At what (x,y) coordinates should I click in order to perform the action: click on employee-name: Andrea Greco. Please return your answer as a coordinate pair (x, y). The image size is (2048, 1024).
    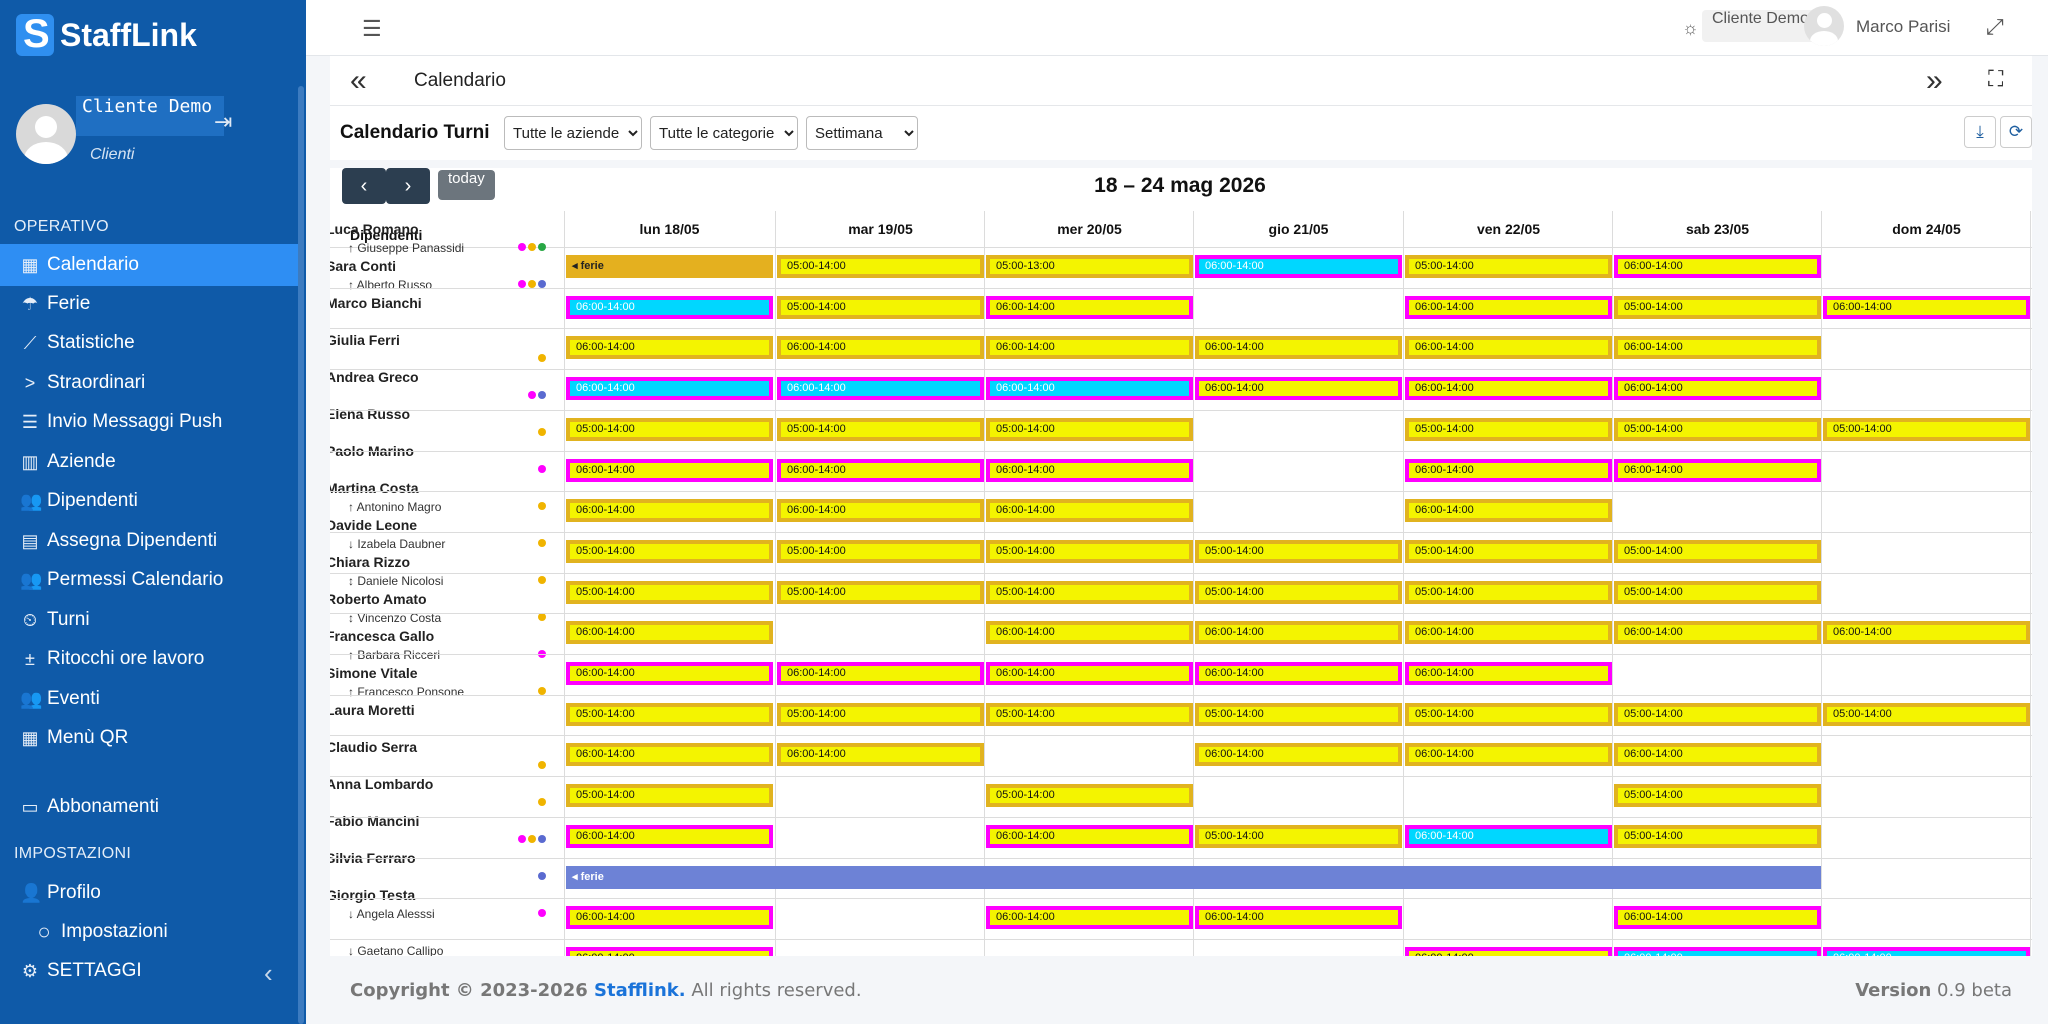
    Looking at the image, I should click on (374, 377).